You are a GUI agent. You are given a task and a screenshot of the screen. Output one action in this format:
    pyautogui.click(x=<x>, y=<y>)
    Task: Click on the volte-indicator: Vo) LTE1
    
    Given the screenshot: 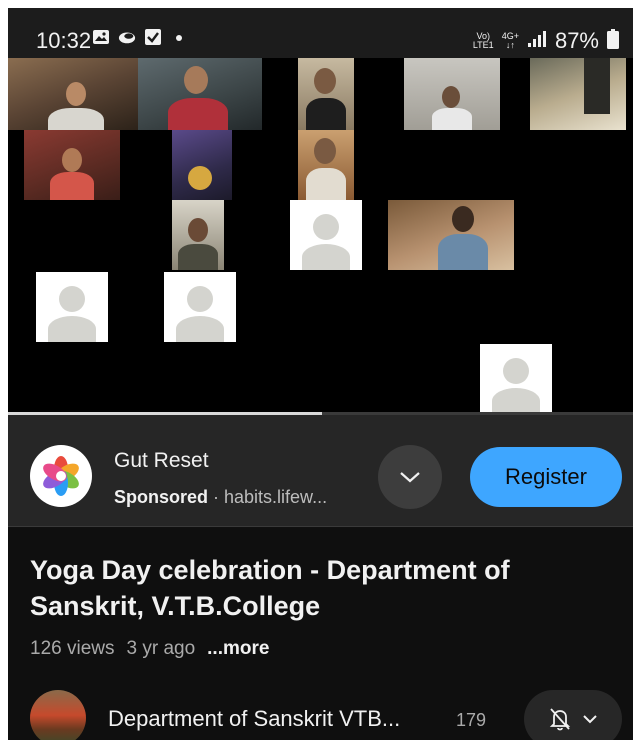 What is the action you would take?
    pyautogui.click(x=483, y=40)
    